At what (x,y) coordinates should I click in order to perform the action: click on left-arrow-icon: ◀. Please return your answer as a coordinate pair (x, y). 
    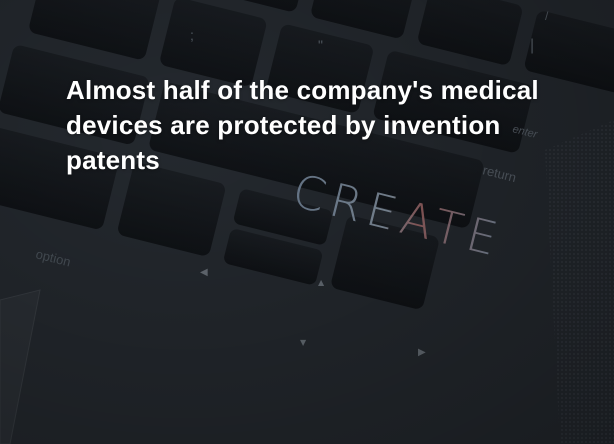
    Looking at the image, I should click on (204, 272).